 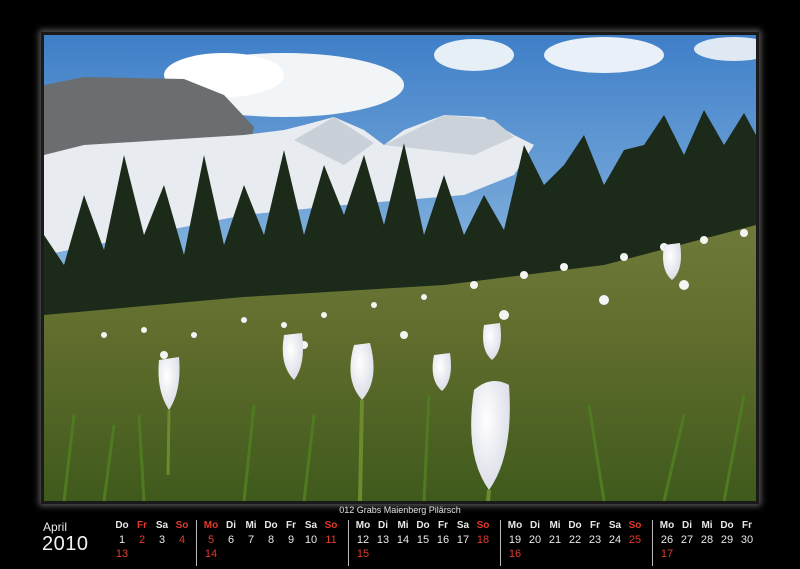 I want to click on date-cell: 24, so click(x=615, y=540).